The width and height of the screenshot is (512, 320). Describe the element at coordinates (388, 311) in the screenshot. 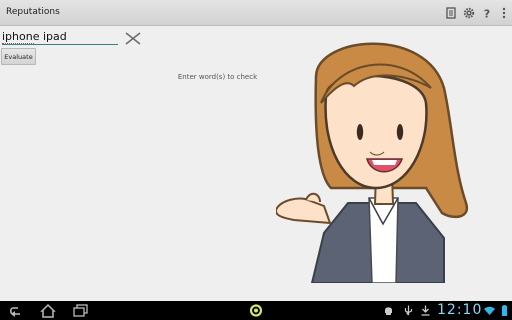

I see `android-debug-icon` at that location.